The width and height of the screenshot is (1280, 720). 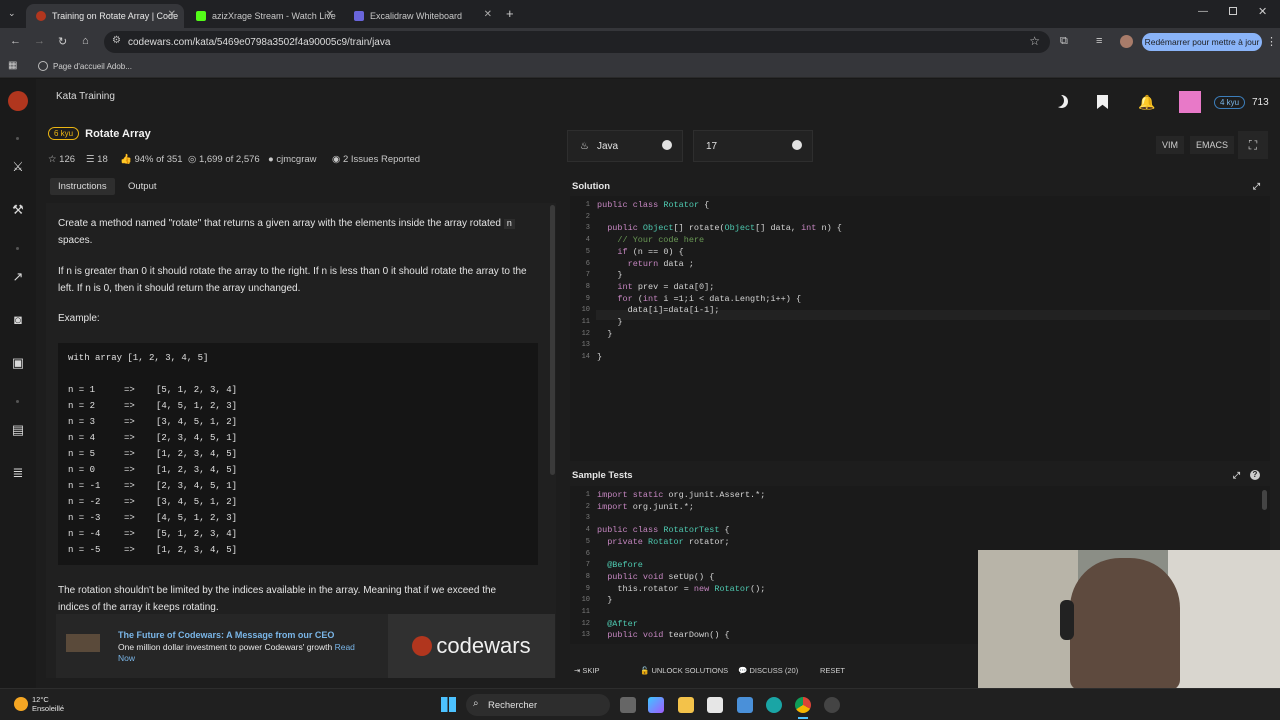 What do you see at coordinates (18, 167) in the screenshot?
I see `training-icon: ⚔` at bounding box center [18, 167].